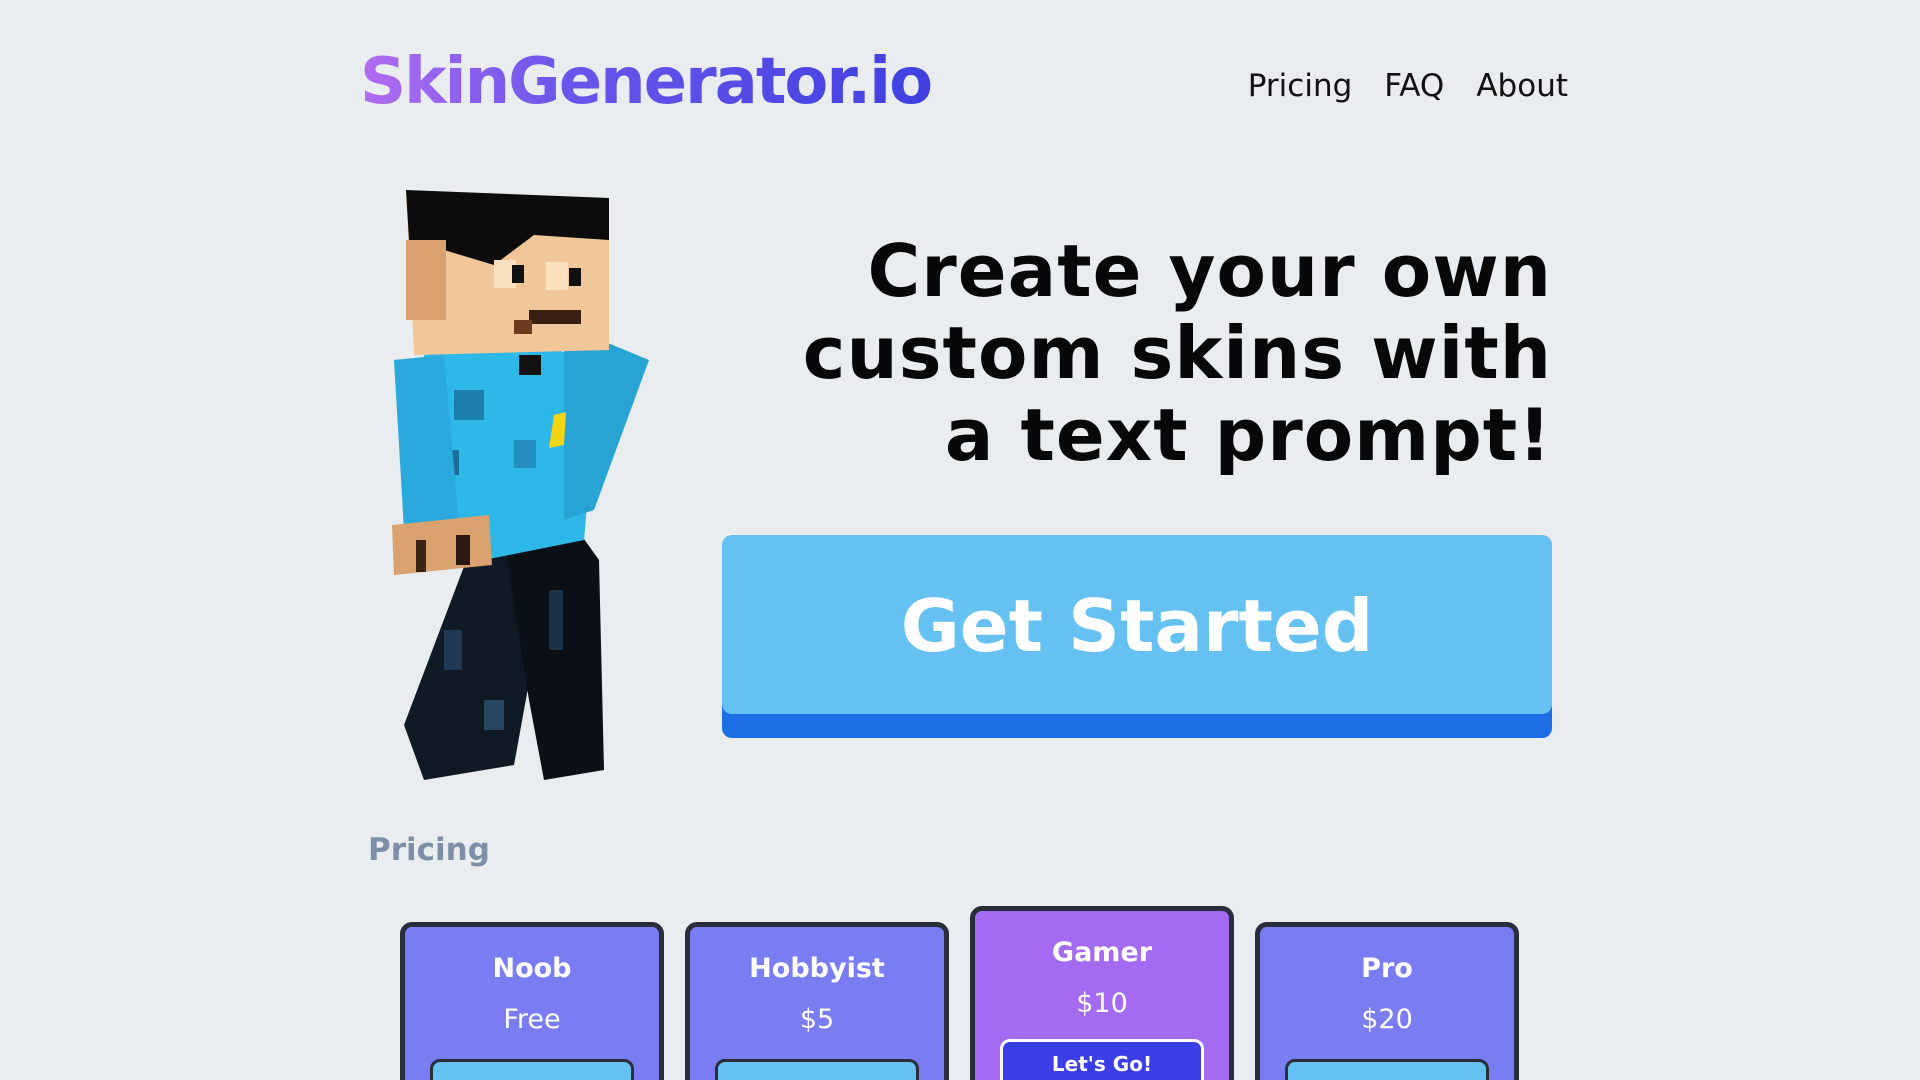 The image size is (1920, 1080). I want to click on plan-lets-go-button: Let's Go!, so click(1102, 1059).